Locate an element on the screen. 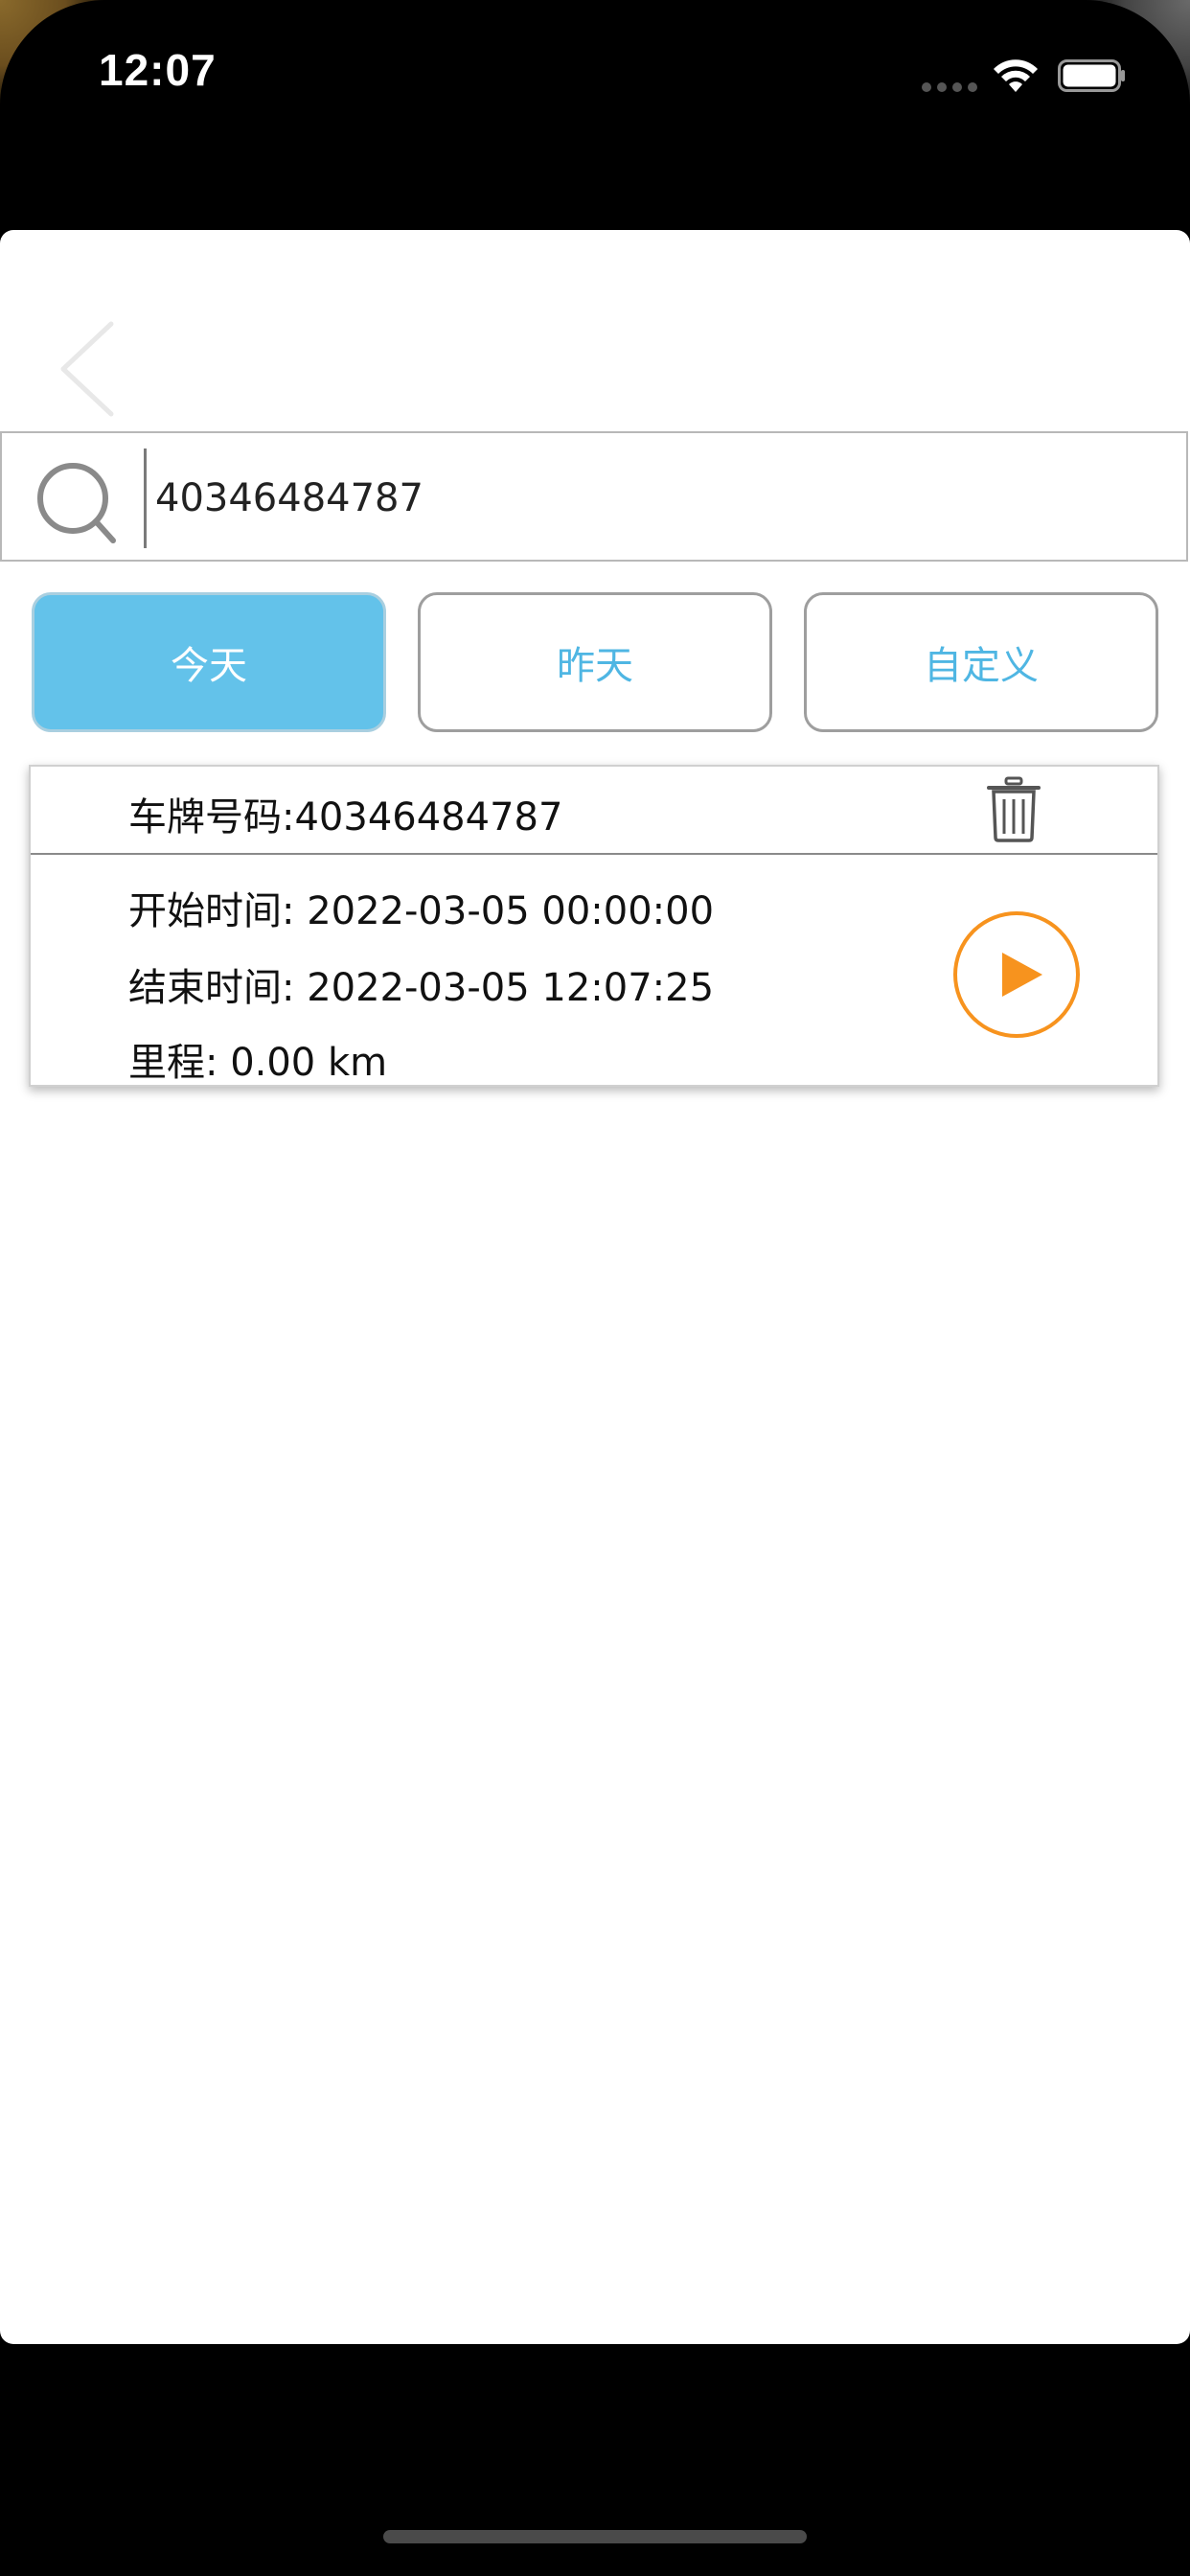 This screenshot has height=2576, width=1190. mileage: 里程: 0.00 km is located at coordinates (258, 1063).